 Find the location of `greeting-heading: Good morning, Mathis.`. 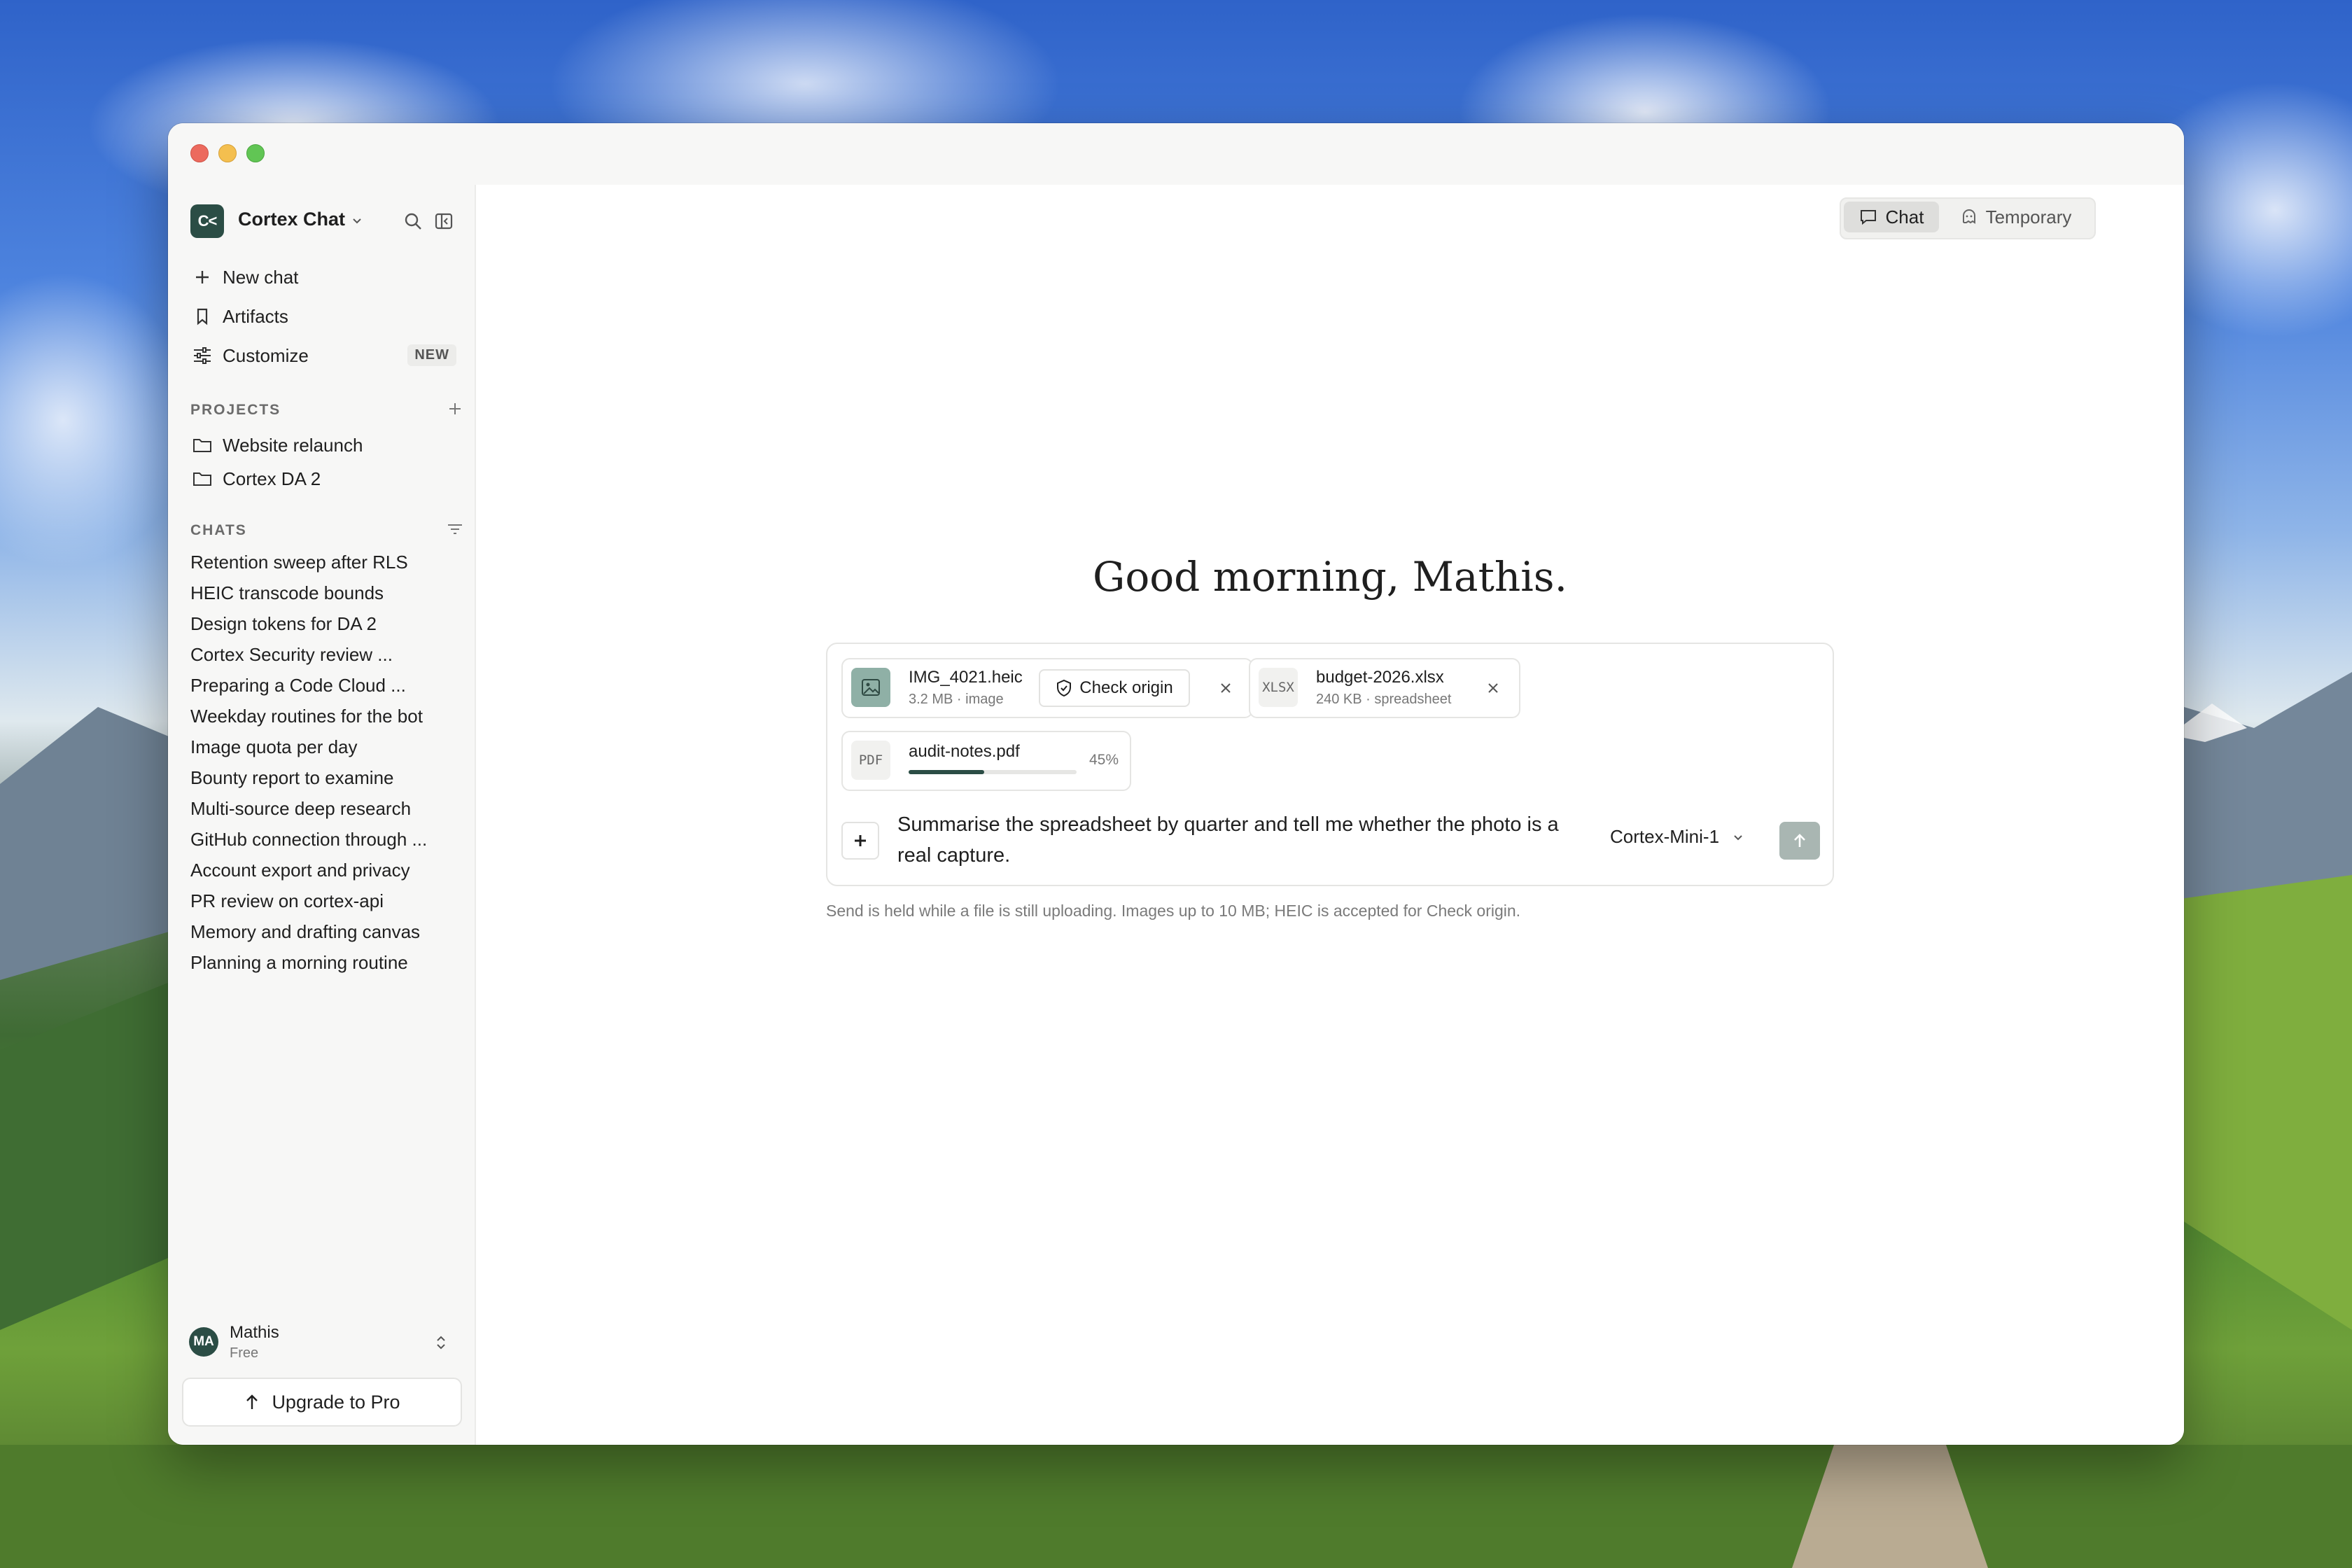

greeting-heading: Good morning, Mathis. is located at coordinates (1330, 577).